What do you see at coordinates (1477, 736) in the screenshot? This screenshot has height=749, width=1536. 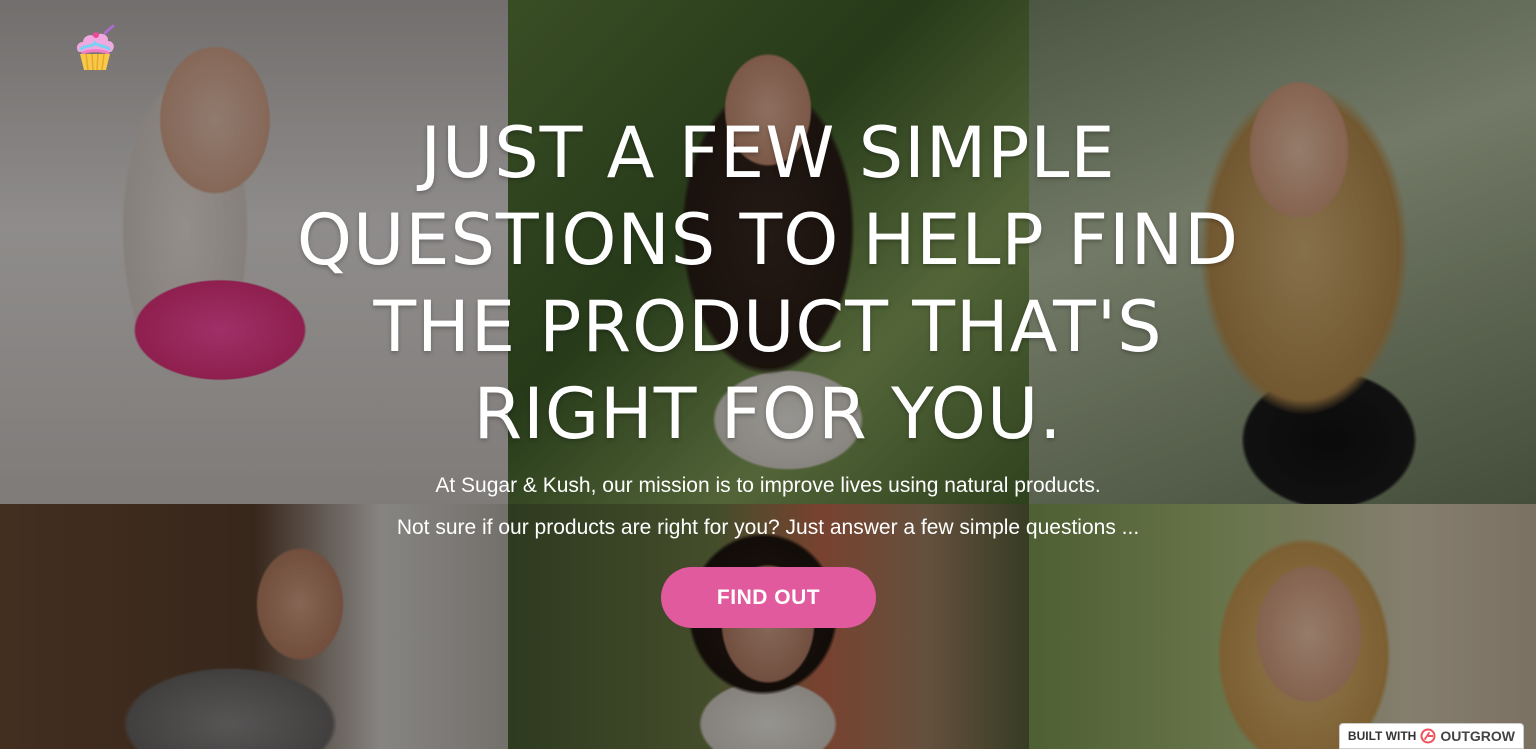 I see `outgrow-brand-label: OUTGROW` at bounding box center [1477, 736].